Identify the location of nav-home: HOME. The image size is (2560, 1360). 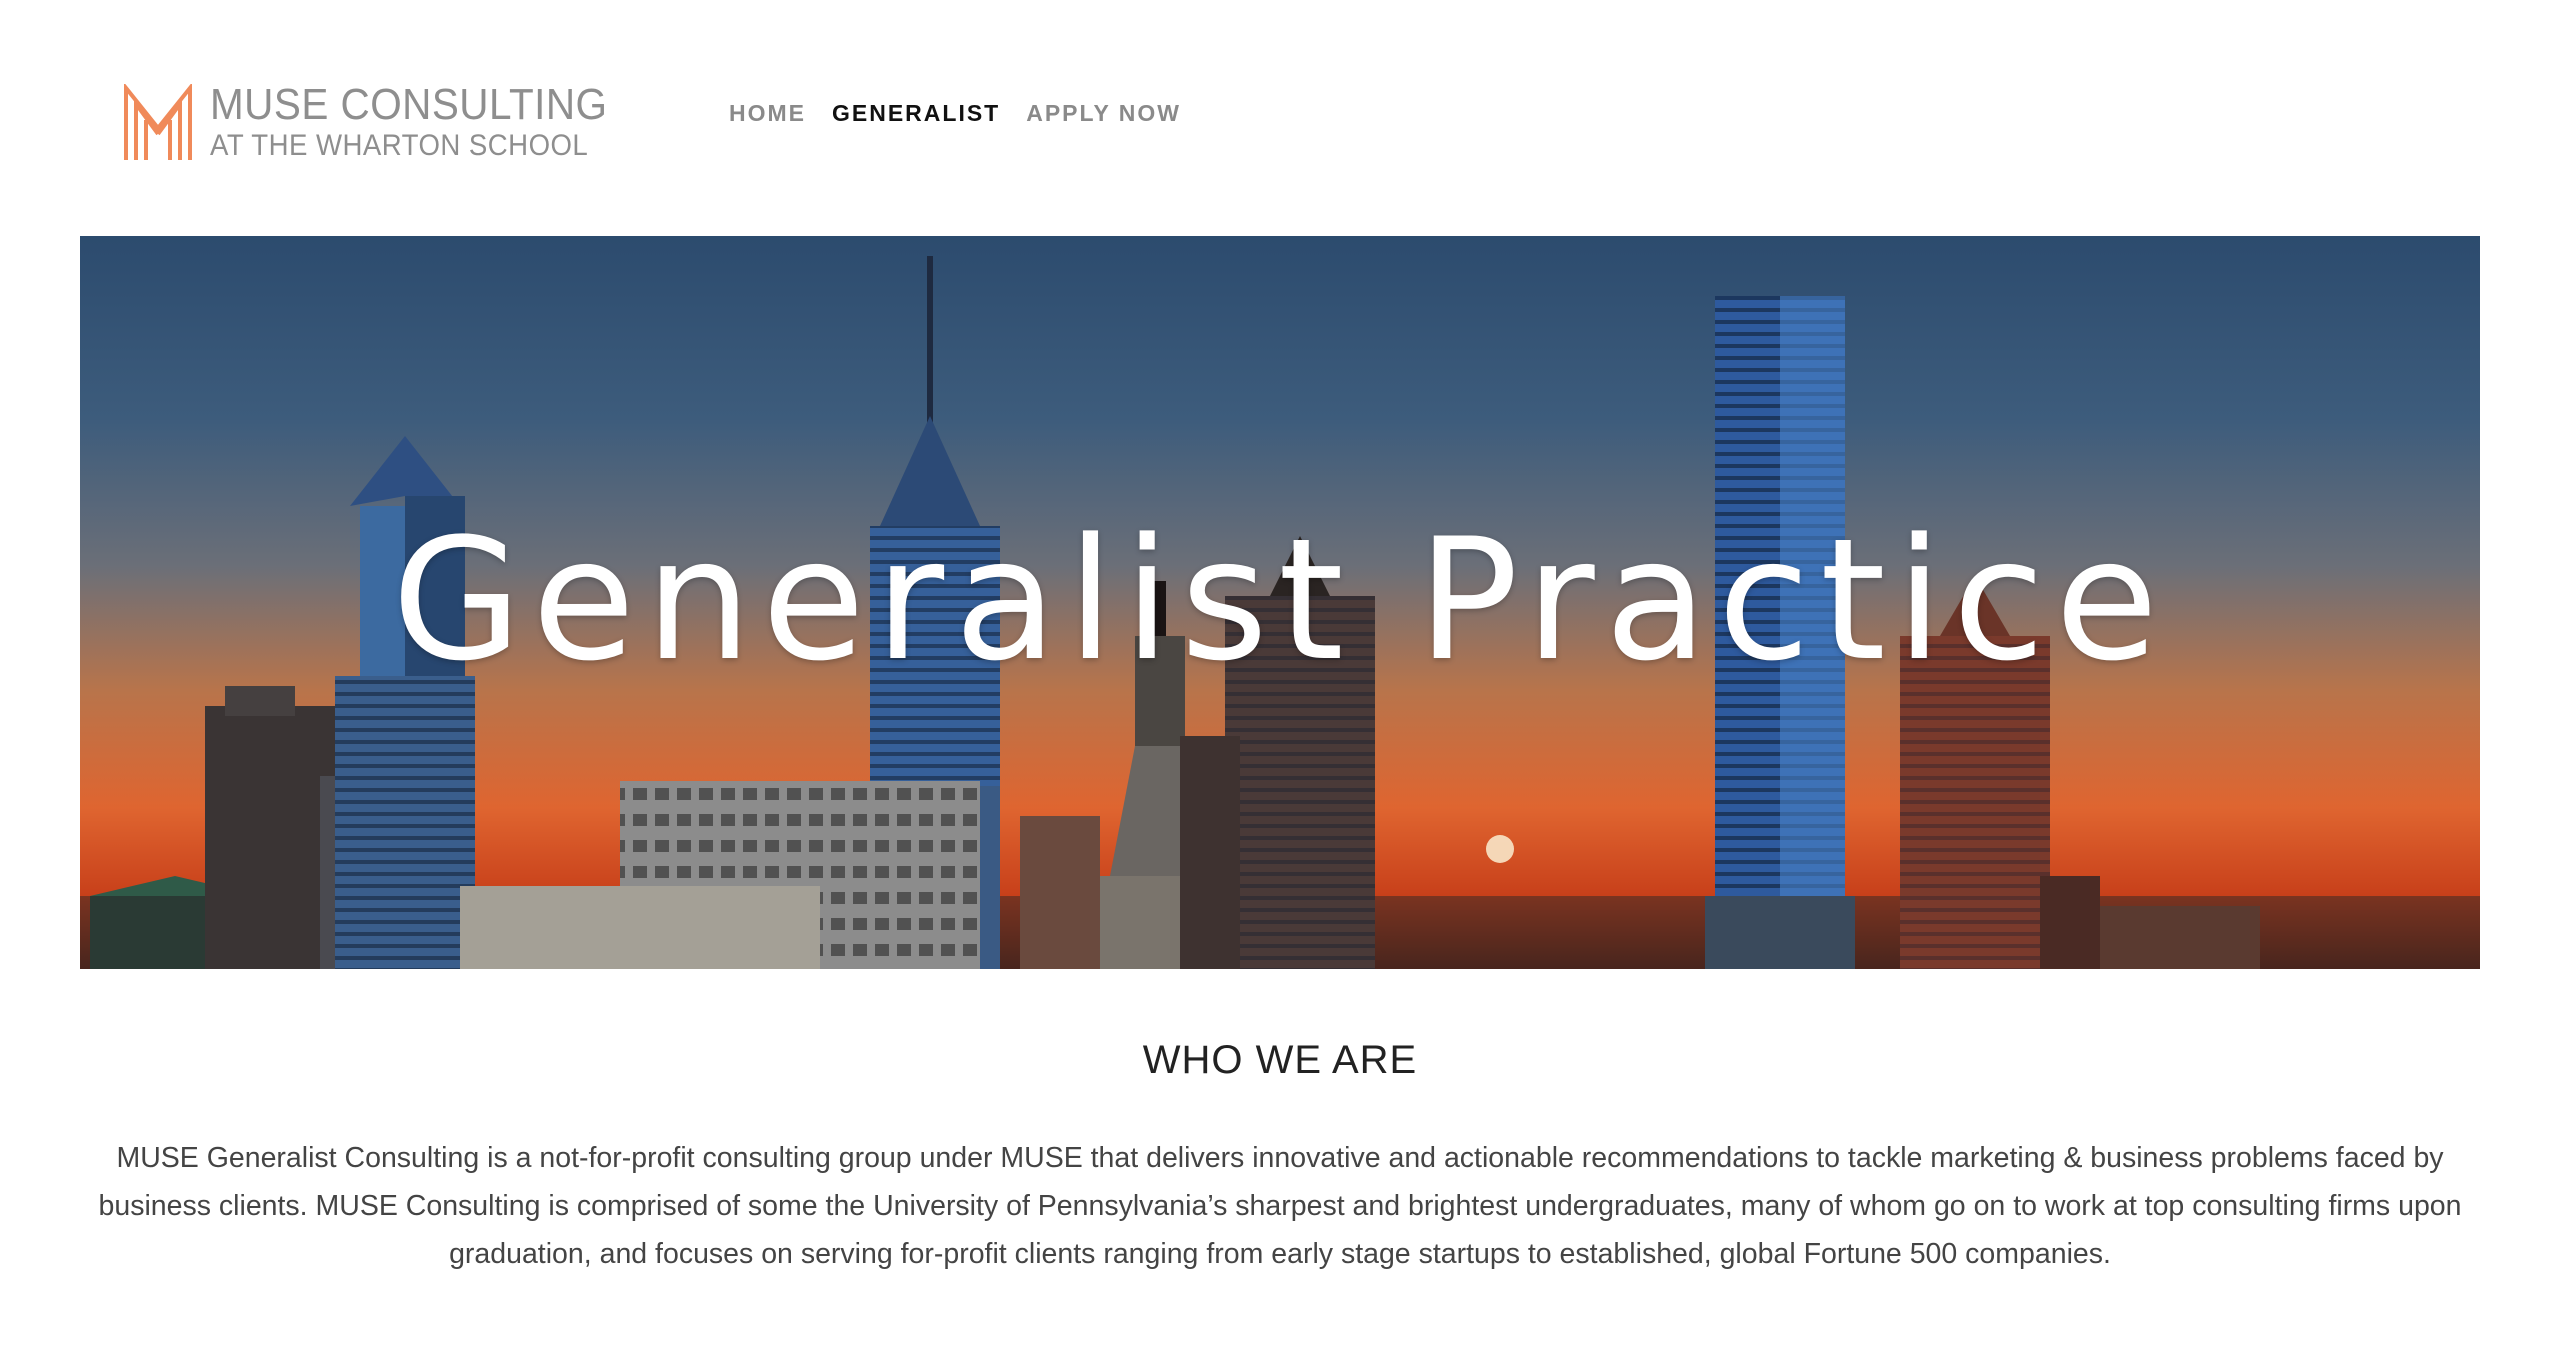
(767, 113).